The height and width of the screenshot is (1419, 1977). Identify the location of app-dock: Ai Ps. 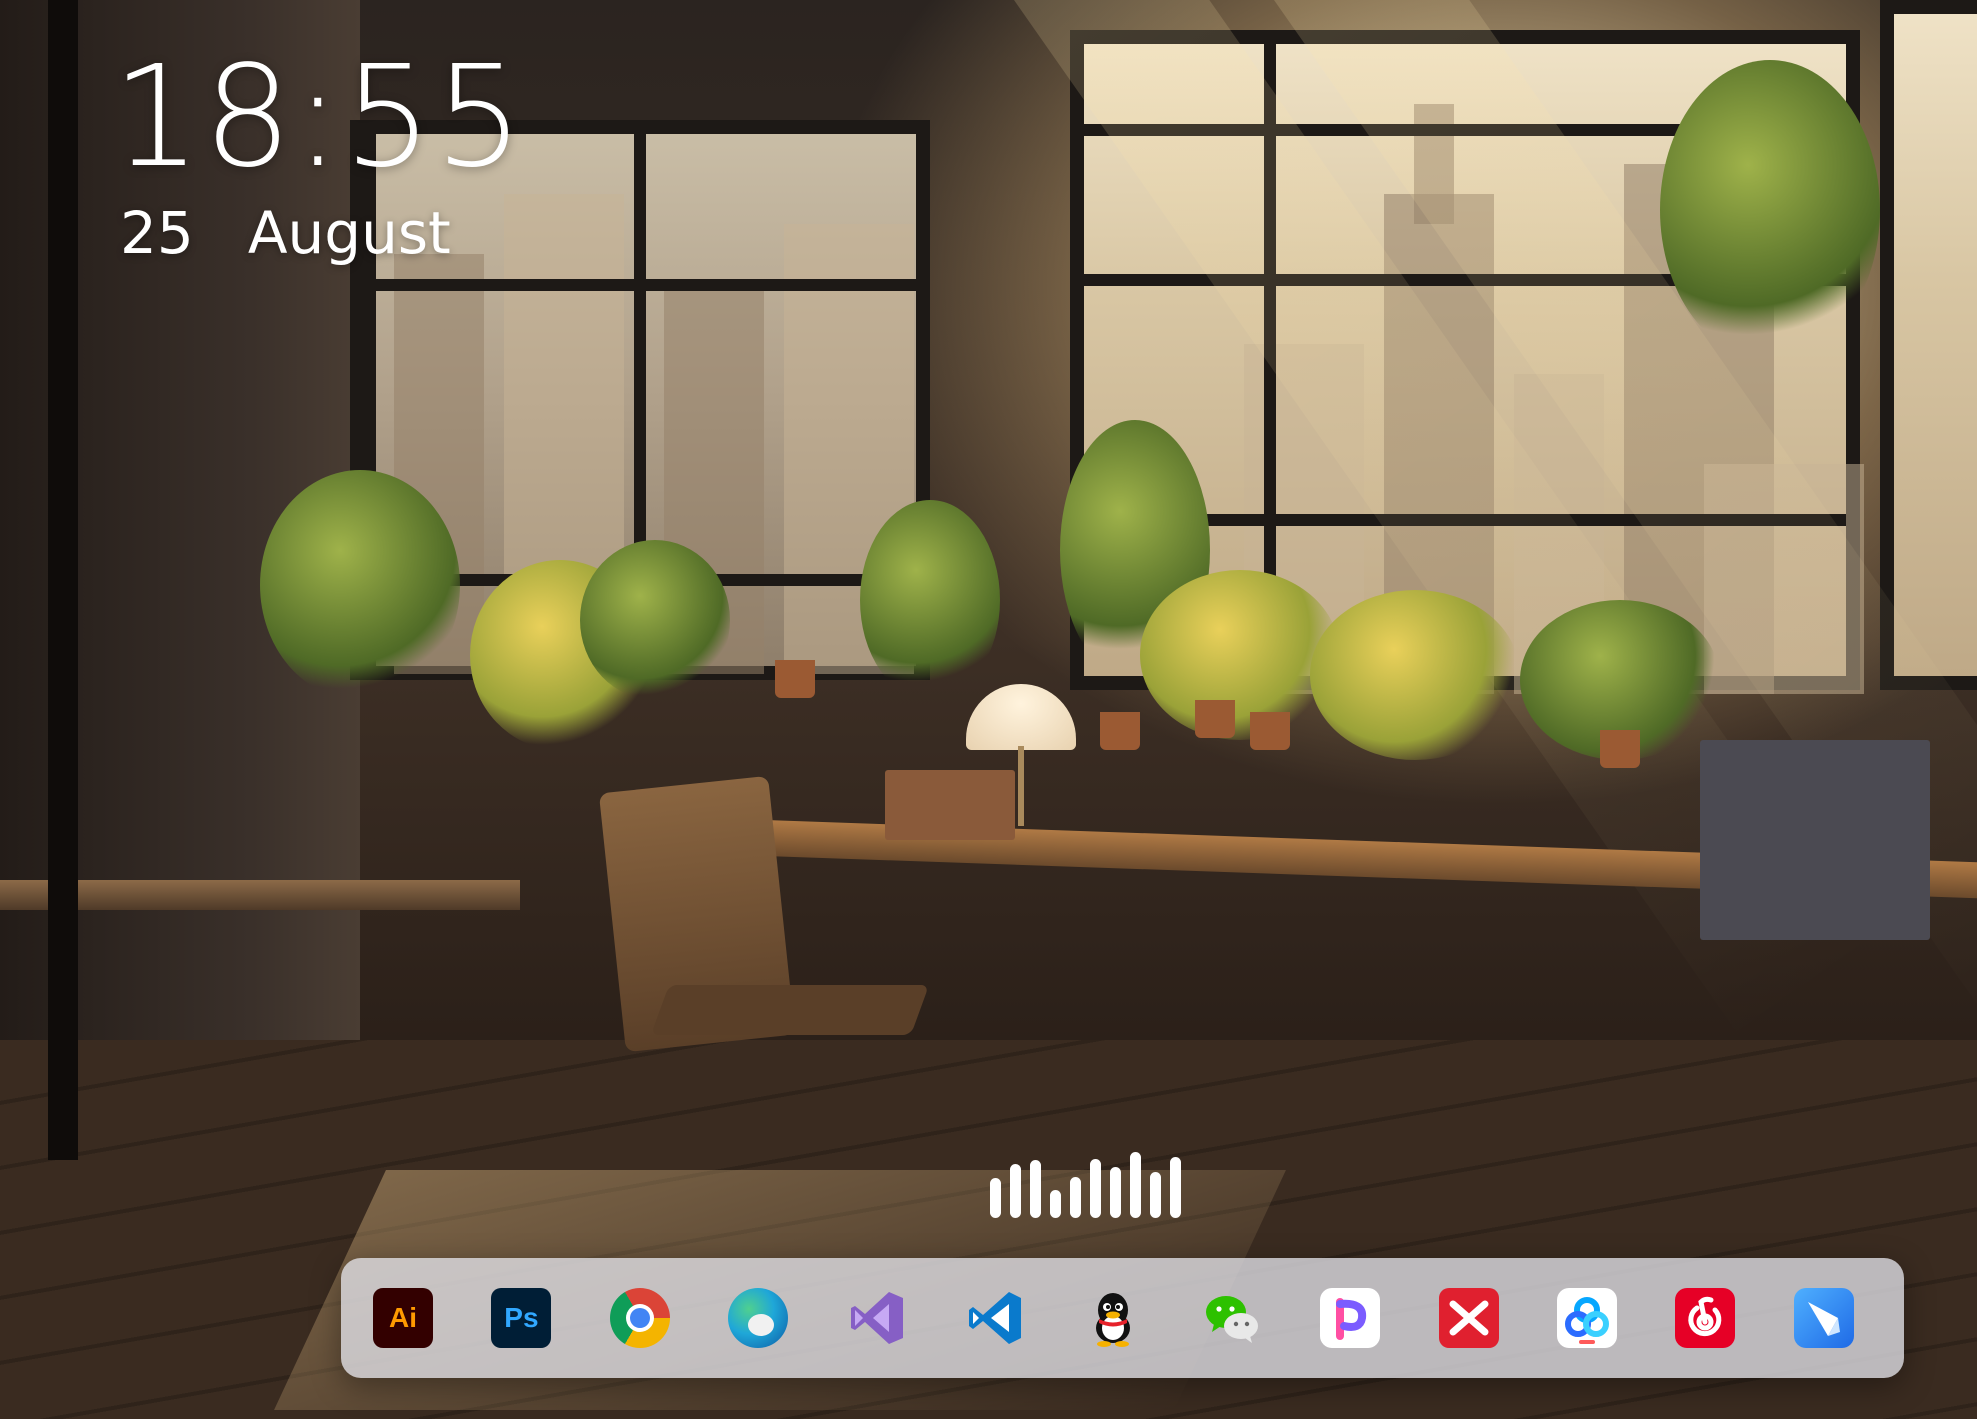
(1122, 1318).